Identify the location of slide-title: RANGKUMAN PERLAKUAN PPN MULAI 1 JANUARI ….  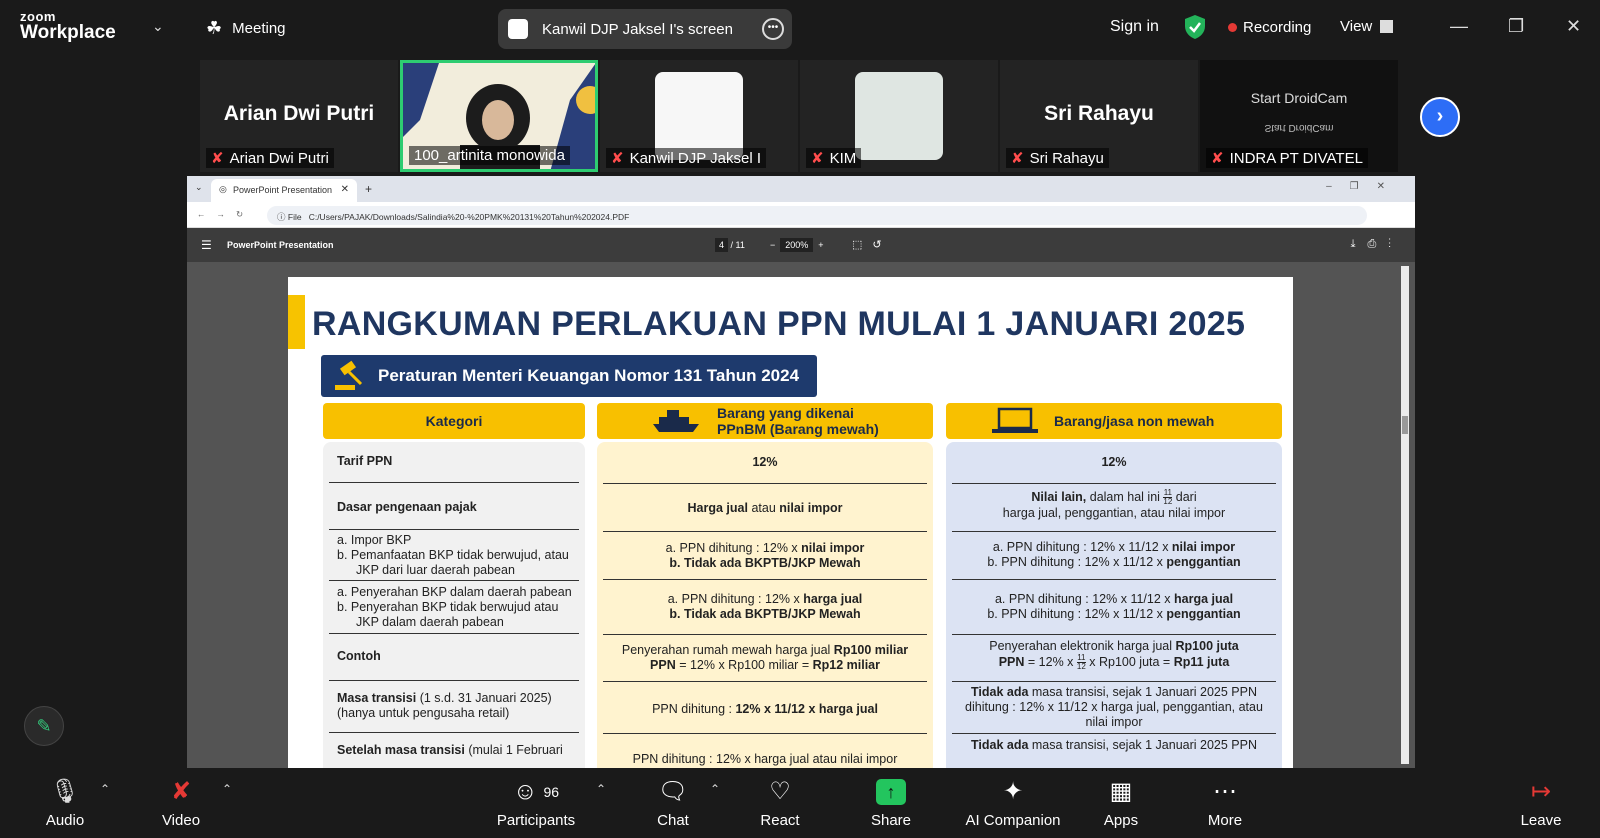
(779, 324).